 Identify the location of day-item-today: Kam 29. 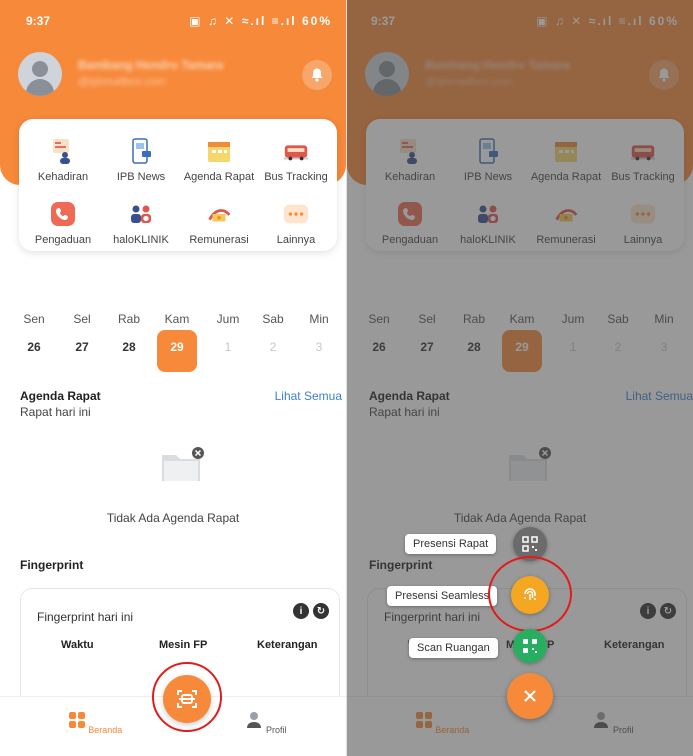
(177, 342).